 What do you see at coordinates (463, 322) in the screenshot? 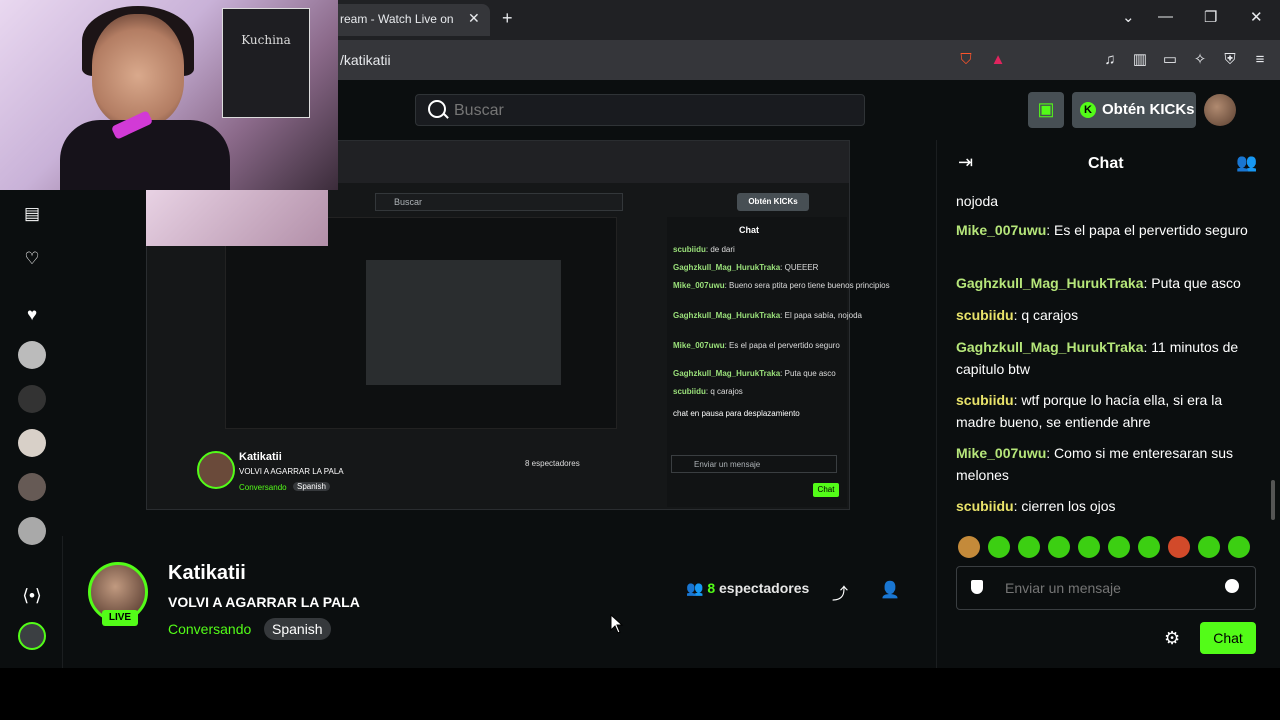
I see `captured-nested-video` at bounding box center [463, 322].